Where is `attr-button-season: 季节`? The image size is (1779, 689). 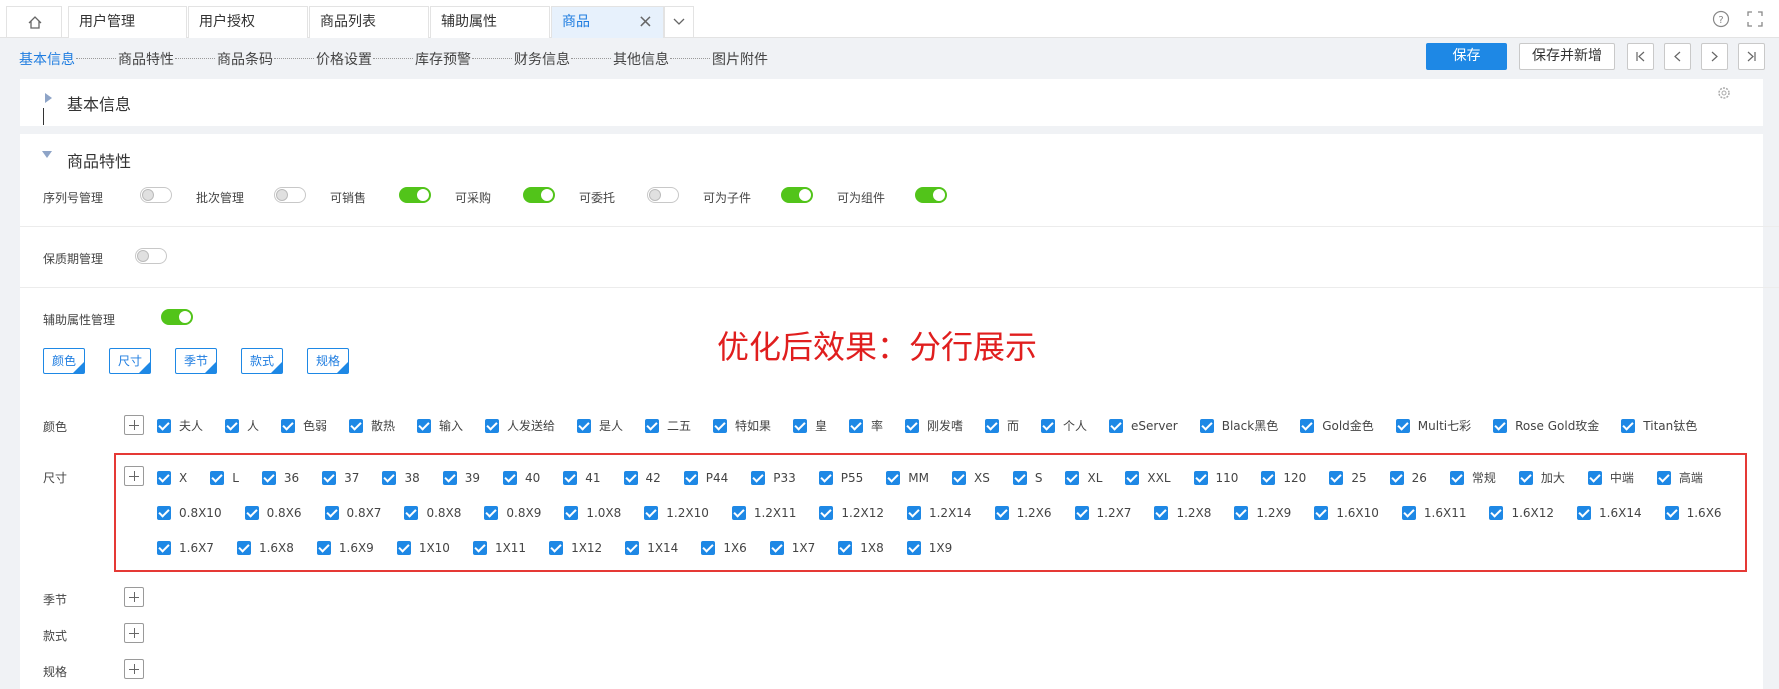 attr-button-season: 季节 is located at coordinates (196, 361).